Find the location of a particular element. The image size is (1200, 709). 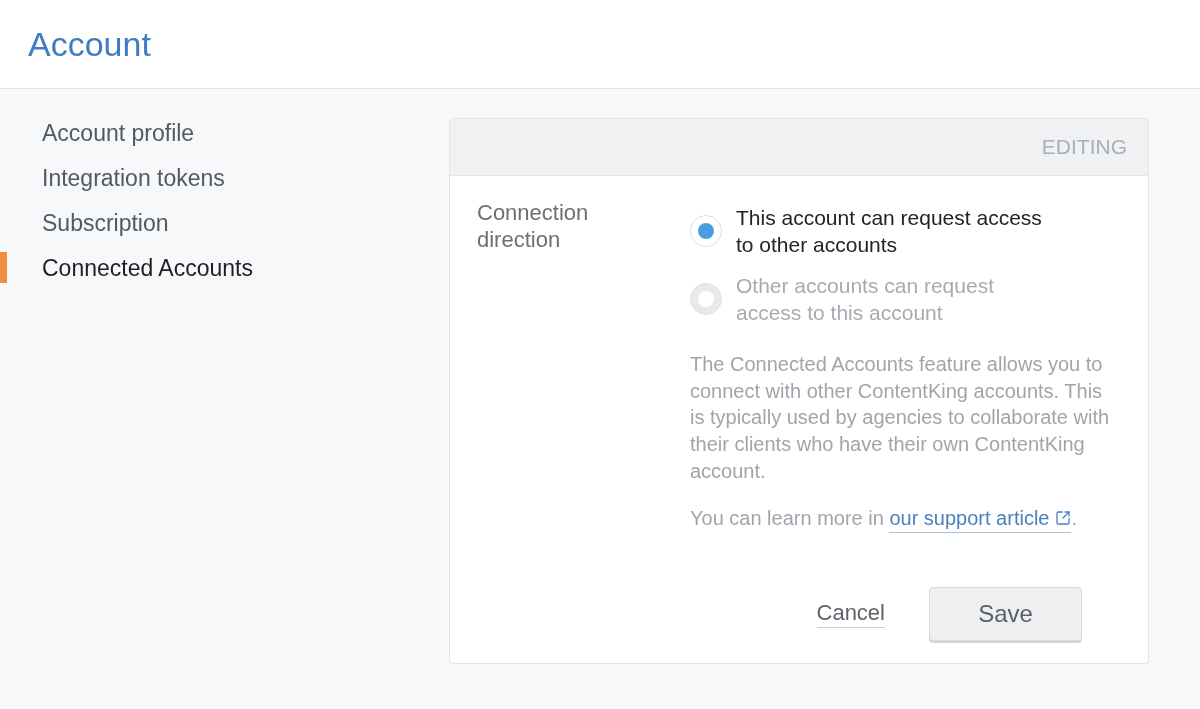

description-text: The Connected Accounts feature allows you to connect with other ContentKing accounts. This is typically used by agencies to collaborate with their clients who have their own ContentKing account. is located at coordinates (900, 418).